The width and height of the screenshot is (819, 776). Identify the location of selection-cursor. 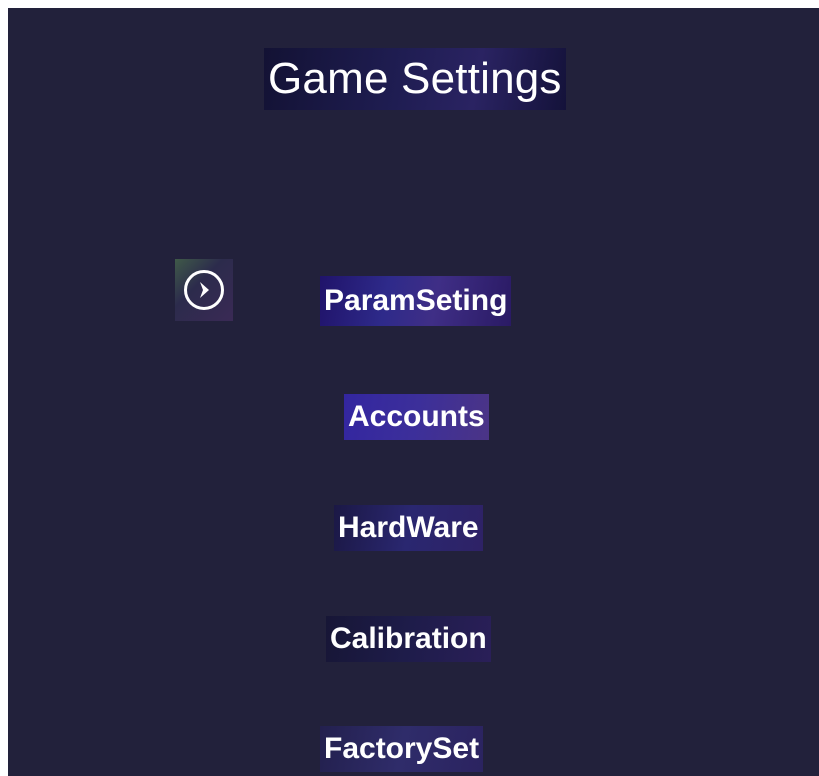
(204, 290).